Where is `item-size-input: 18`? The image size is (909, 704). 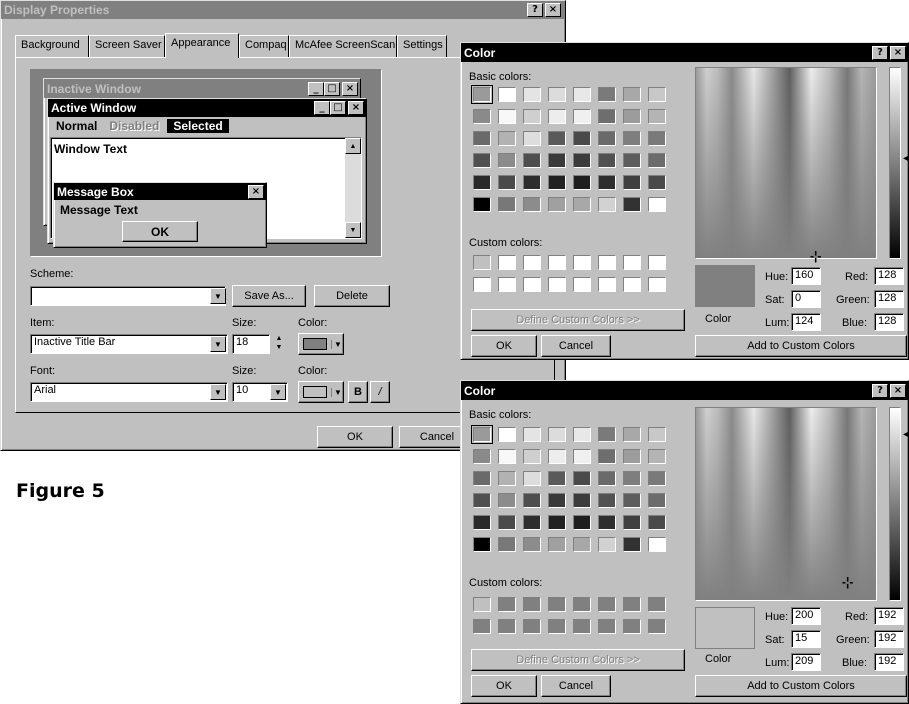
item-size-input: 18 is located at coordinates (251, 344).